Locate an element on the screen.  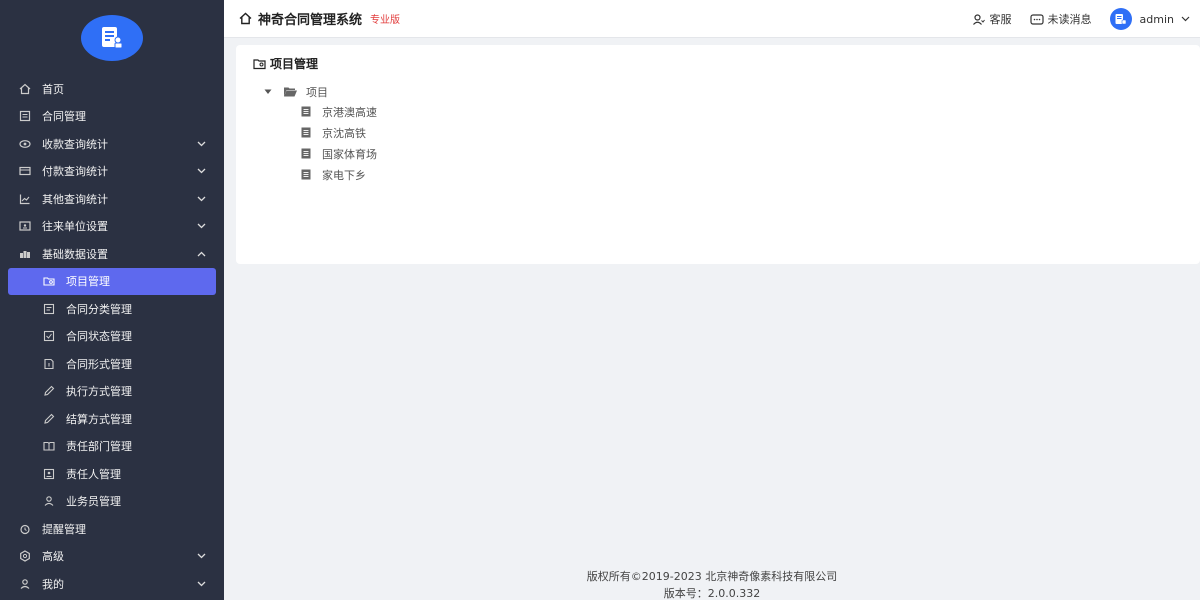
tree-node: 京港澳高速 is located at coordinates (338, 111).